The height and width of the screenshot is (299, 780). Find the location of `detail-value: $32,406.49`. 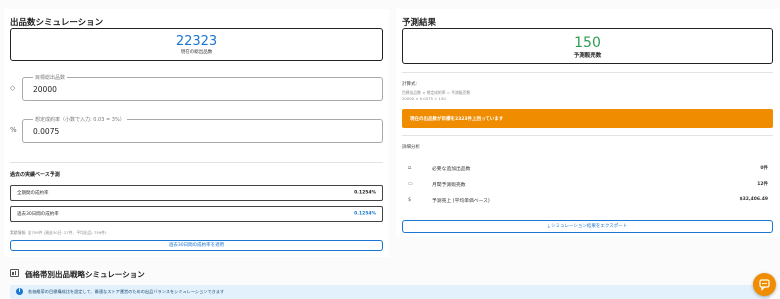

detail-value: $32,406.49 is located at coordinates (753, 199).